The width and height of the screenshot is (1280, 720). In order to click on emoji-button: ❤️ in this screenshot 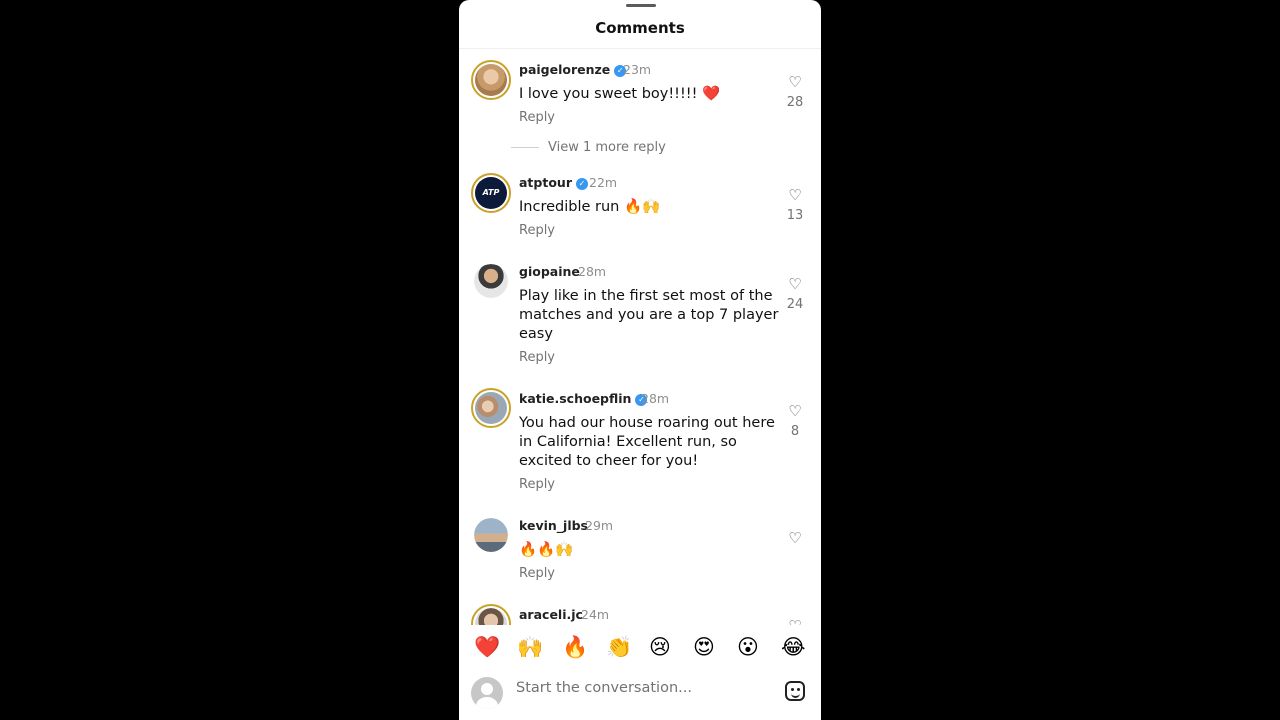, I will do `click(487, 647)`.